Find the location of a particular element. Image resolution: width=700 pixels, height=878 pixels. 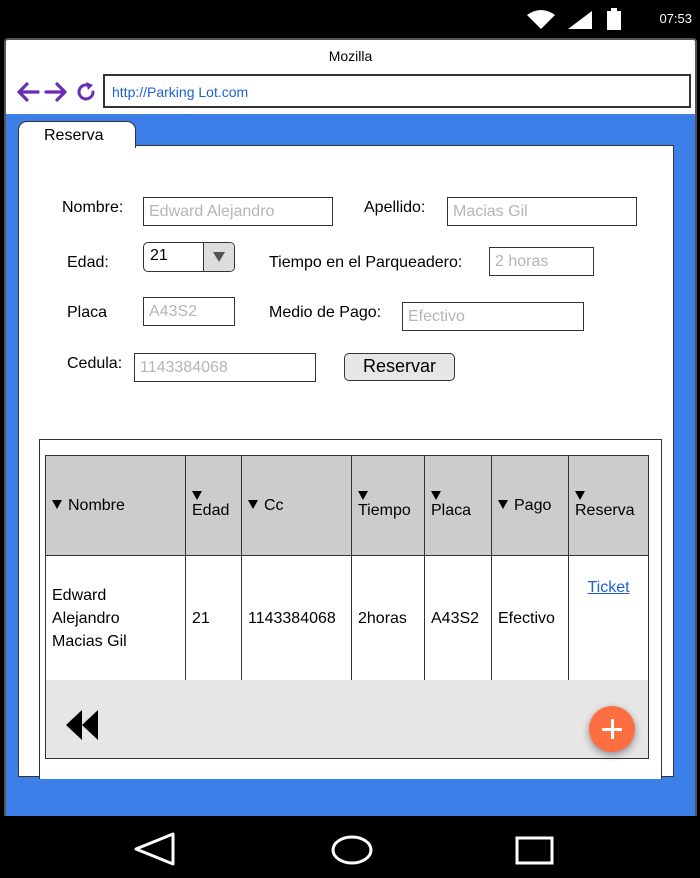

android-nav-bar is located at coordinates (350, 847).